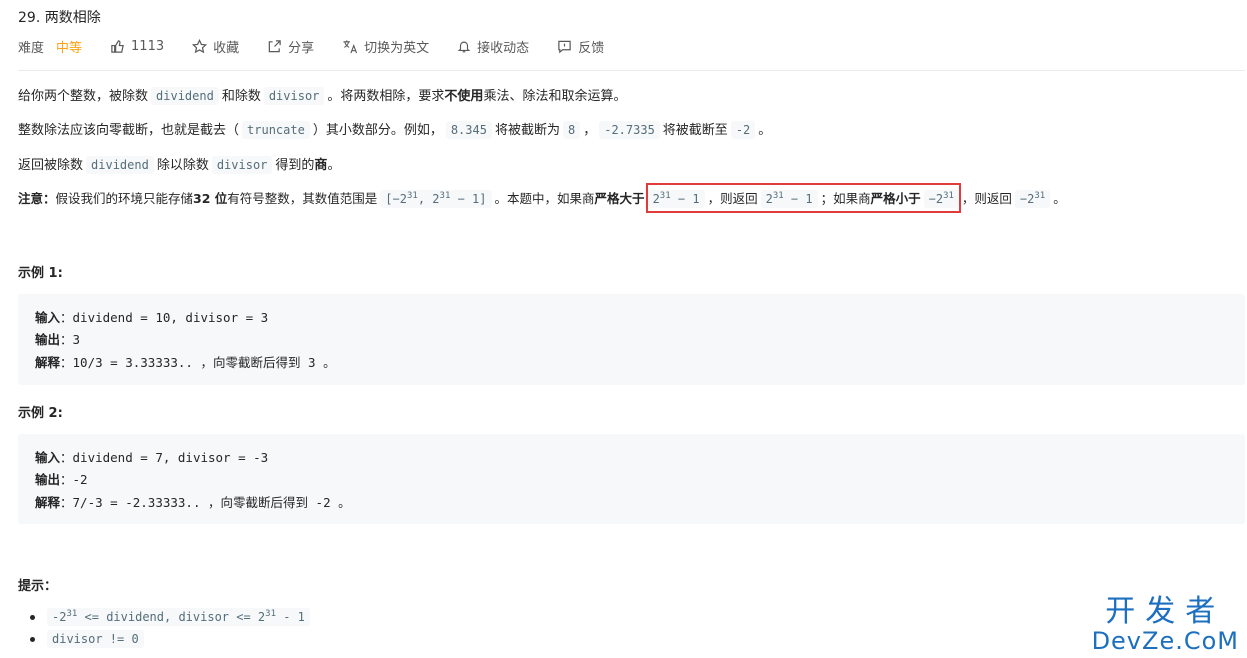  Describe the element at coordinates (526, 198) in the screenshot. I see `text: 。本题中，` at that location.